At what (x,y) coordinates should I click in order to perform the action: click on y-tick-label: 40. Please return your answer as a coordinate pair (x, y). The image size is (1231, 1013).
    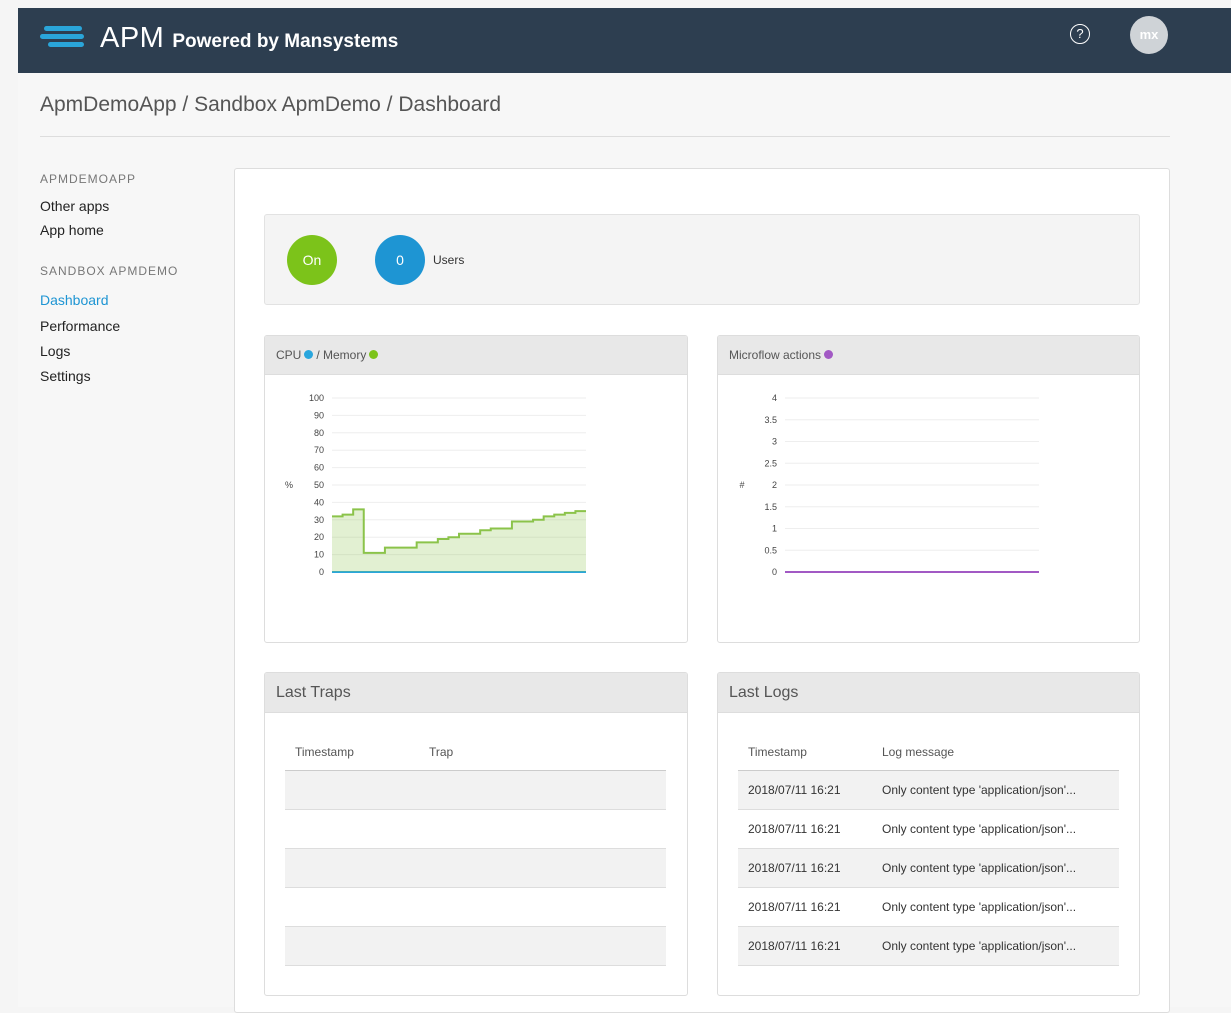
    Looking at the image, I should click on (319, 502).